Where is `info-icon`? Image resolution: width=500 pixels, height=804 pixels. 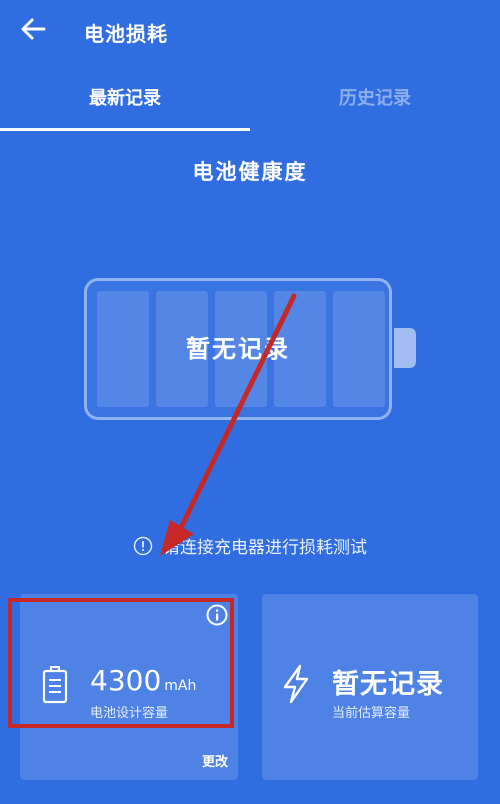
info-icon is located at coordinates (217, 615).